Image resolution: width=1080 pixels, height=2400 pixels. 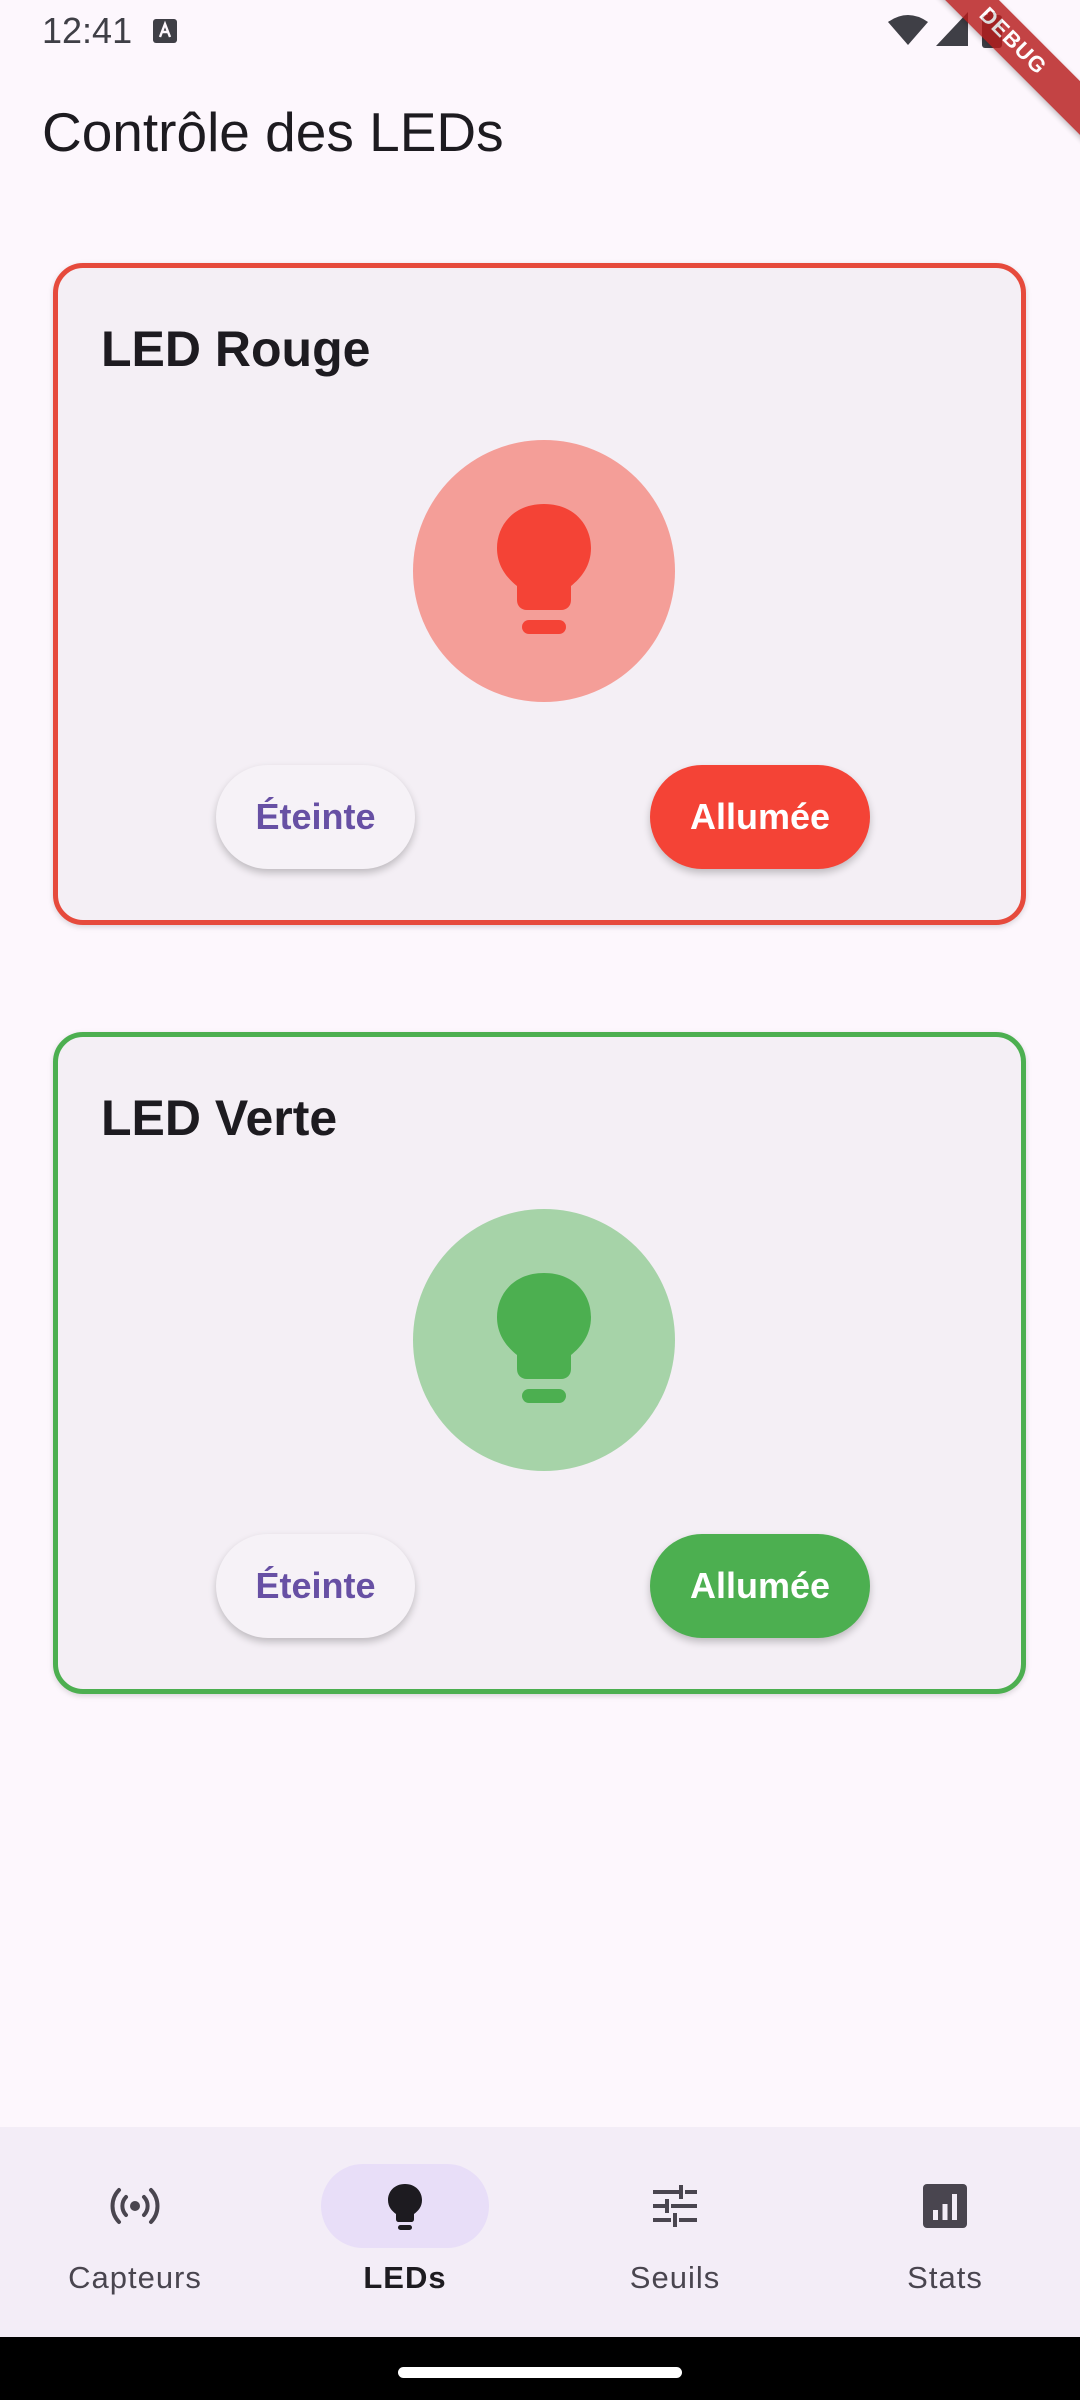 I want to click on tune-icon, so click(x=675, y=2206).